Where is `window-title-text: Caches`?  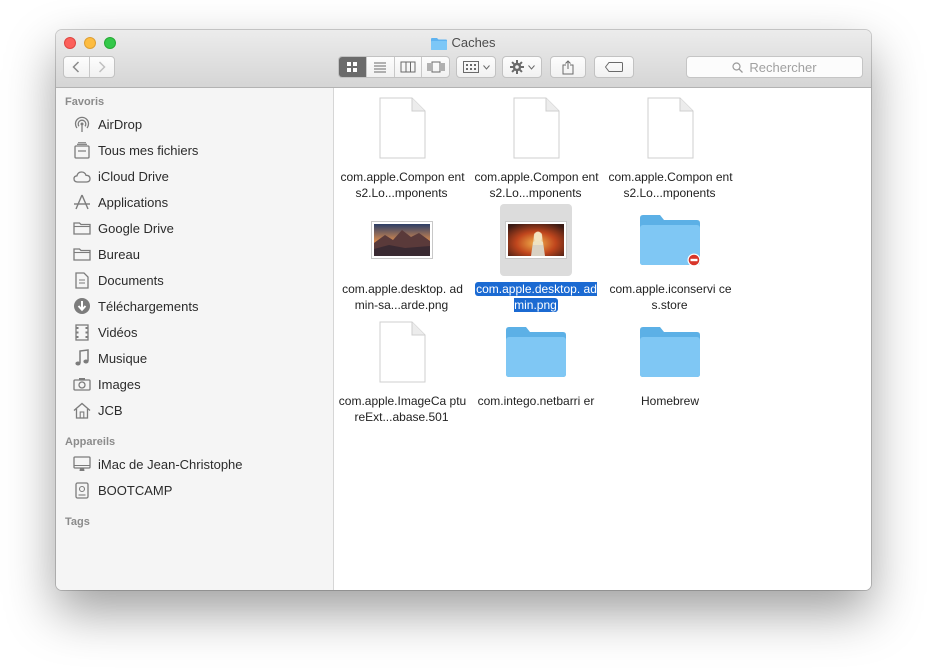 window-title-text: Caches is located at coordinates (473, 42).